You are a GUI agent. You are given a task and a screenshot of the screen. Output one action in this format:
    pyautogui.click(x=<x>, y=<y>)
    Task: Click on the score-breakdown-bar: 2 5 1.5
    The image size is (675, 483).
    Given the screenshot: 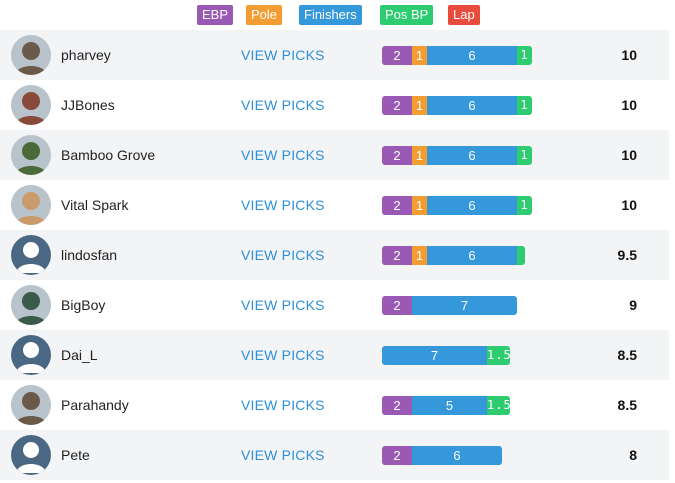 What is the action you would take?
    pyautogui.click(x=446, y=405)
    